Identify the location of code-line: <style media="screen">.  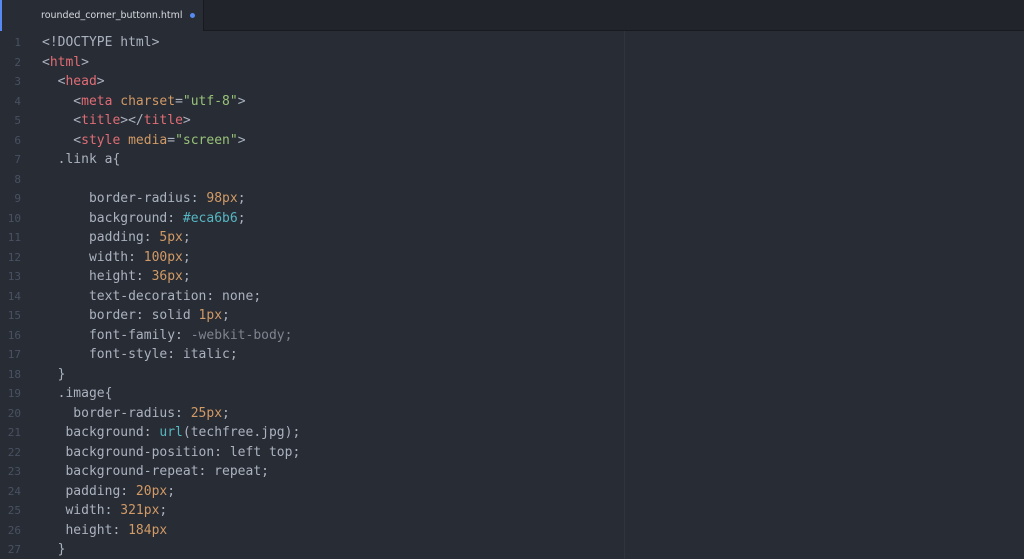
(143, 141).